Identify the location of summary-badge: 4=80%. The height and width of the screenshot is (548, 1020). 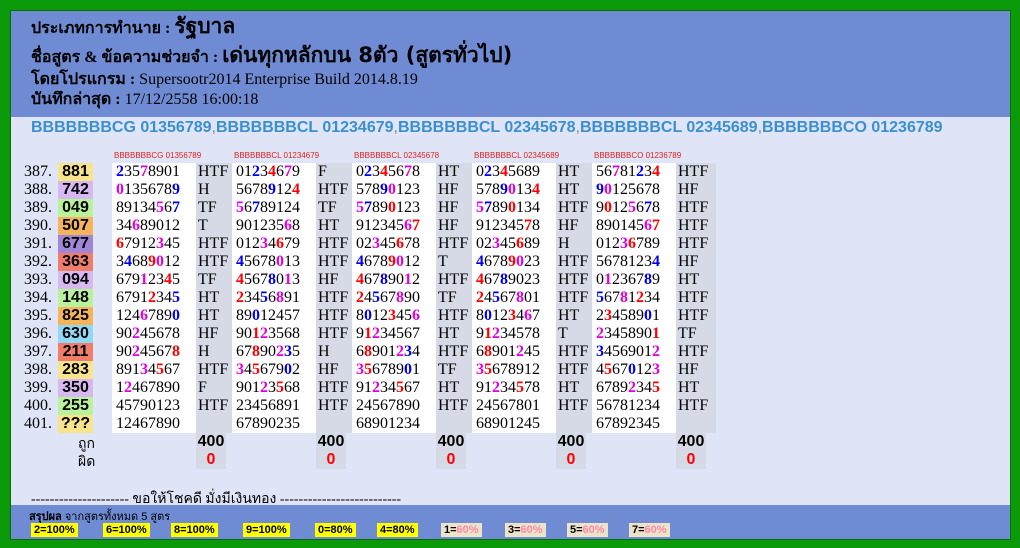
(397, 530).